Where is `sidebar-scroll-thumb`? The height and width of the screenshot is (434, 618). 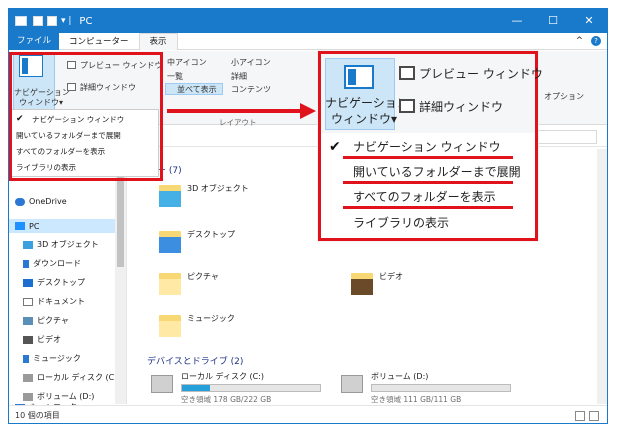
sidebar-scroll-thumb is located at coordinates (120, 217).